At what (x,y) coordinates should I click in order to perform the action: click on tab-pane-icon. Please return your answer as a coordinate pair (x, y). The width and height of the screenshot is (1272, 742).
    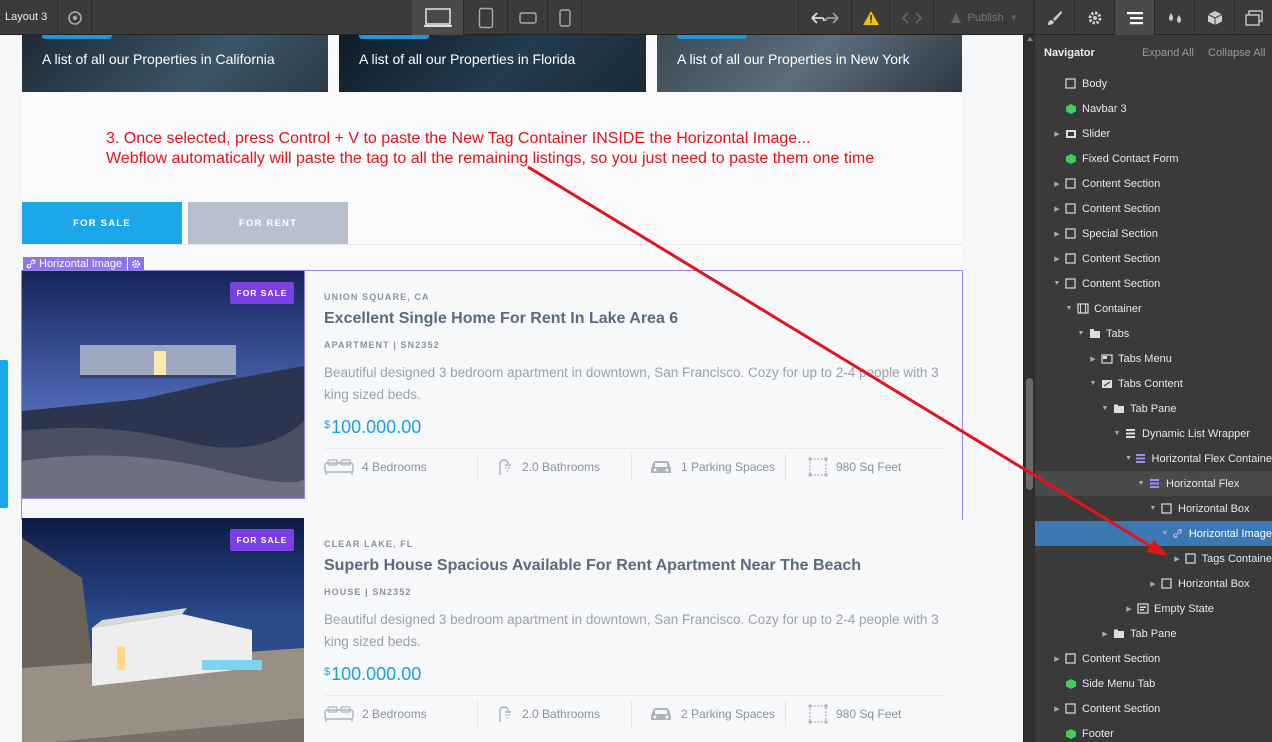
    Looking at the image, I should click on (1118, 409).